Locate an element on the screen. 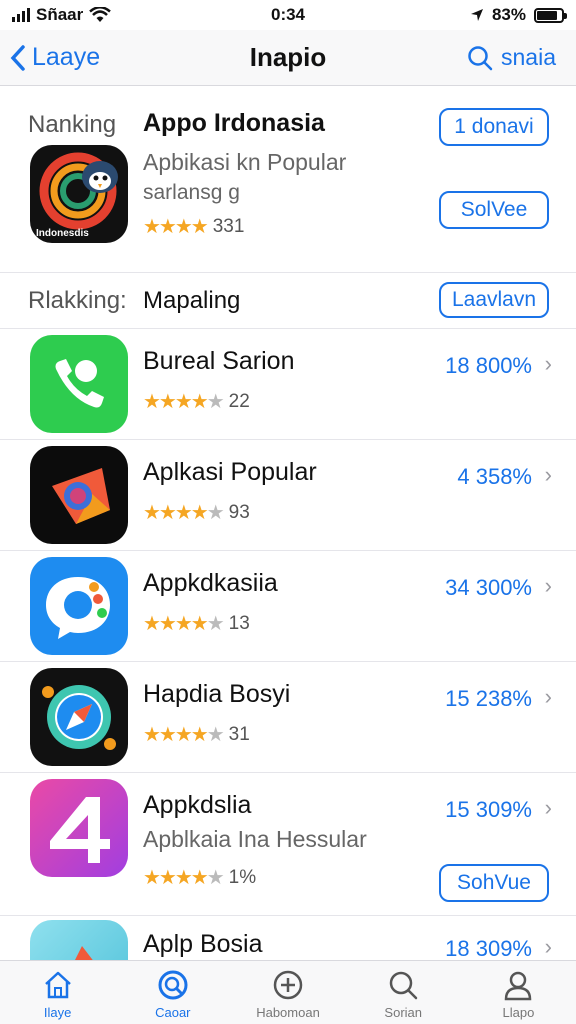 The width and height of the screenshot is (576, 1024). carrier-label: Sñaar is located at coordinates (60, 14).